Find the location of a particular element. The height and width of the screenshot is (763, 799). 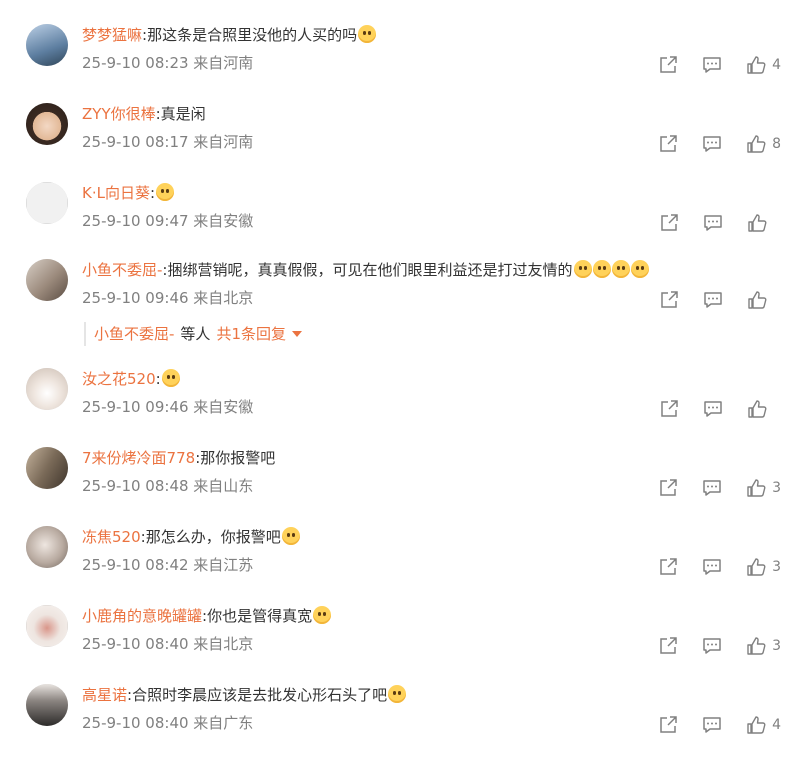

comment-actions: 8 is located at coordinates (707, 144).